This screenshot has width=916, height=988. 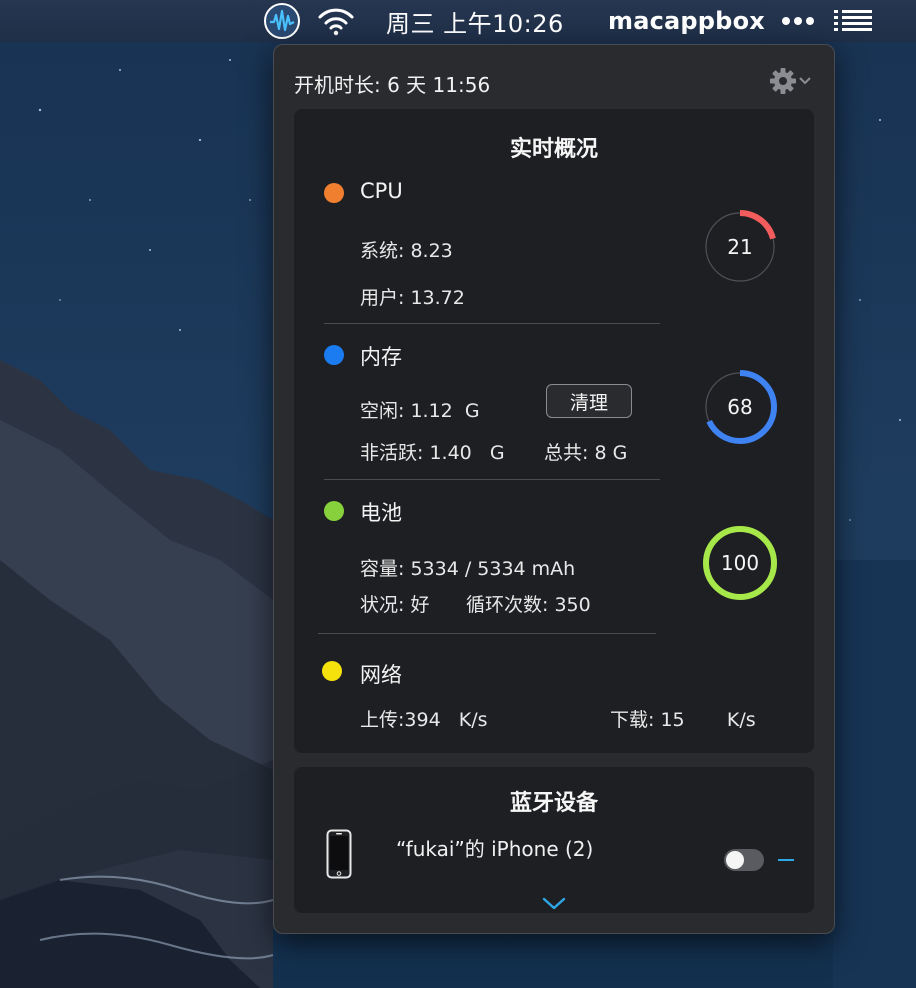 I want to click on list-menu-icon, so click(x=854, y=21).